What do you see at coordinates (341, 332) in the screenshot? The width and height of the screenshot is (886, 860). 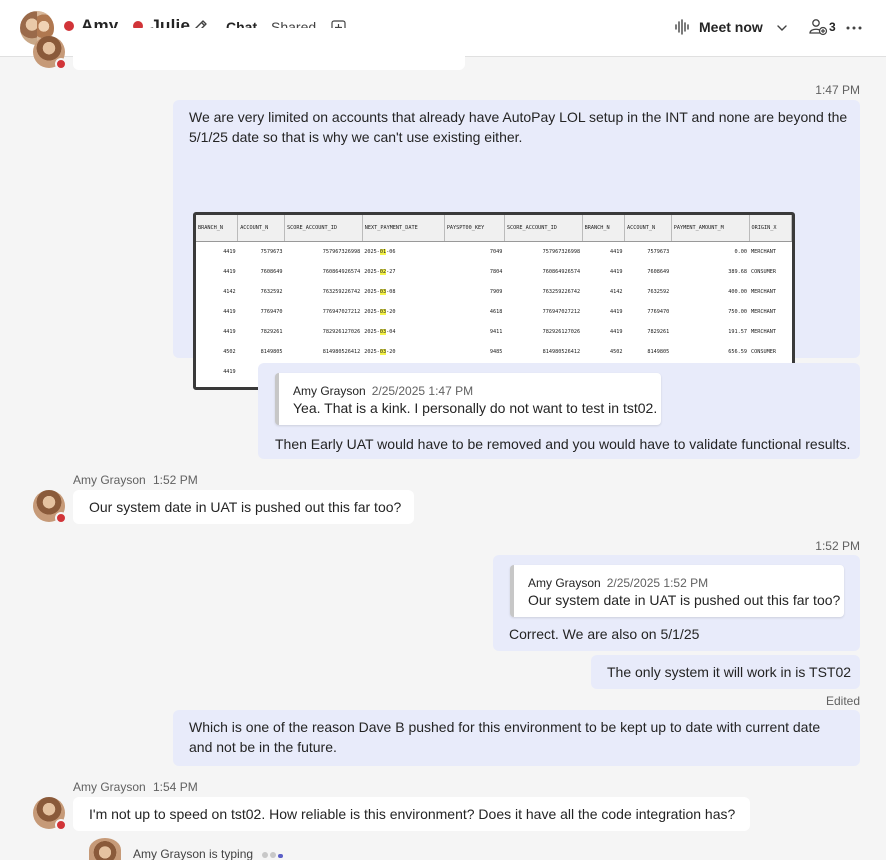 I see `screenshot-cell: 782926127026` at bounding box center [341, 332].